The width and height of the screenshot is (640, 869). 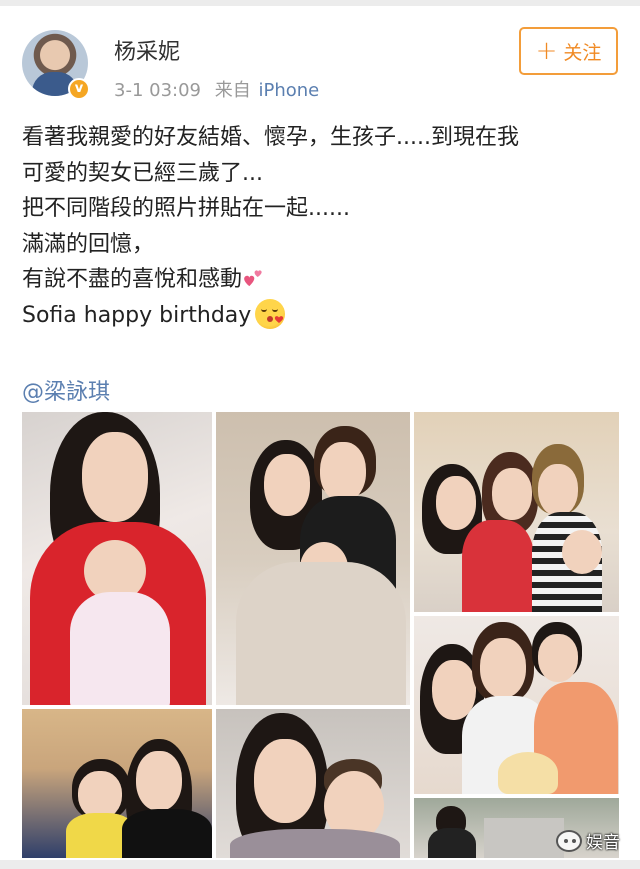 I want to click on post-meta: 3-1 03:09 来自 iPhone, so click(x=216, y=89).